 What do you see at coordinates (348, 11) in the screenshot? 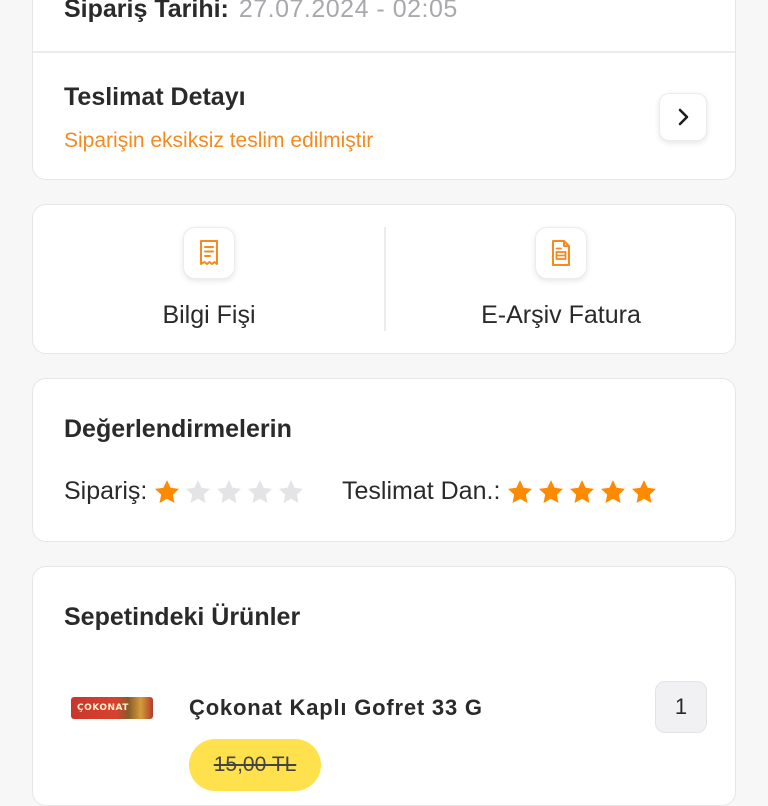
I see `order-date-value: 27.07.2024 - 02:05` at bounding box center [348, 11].